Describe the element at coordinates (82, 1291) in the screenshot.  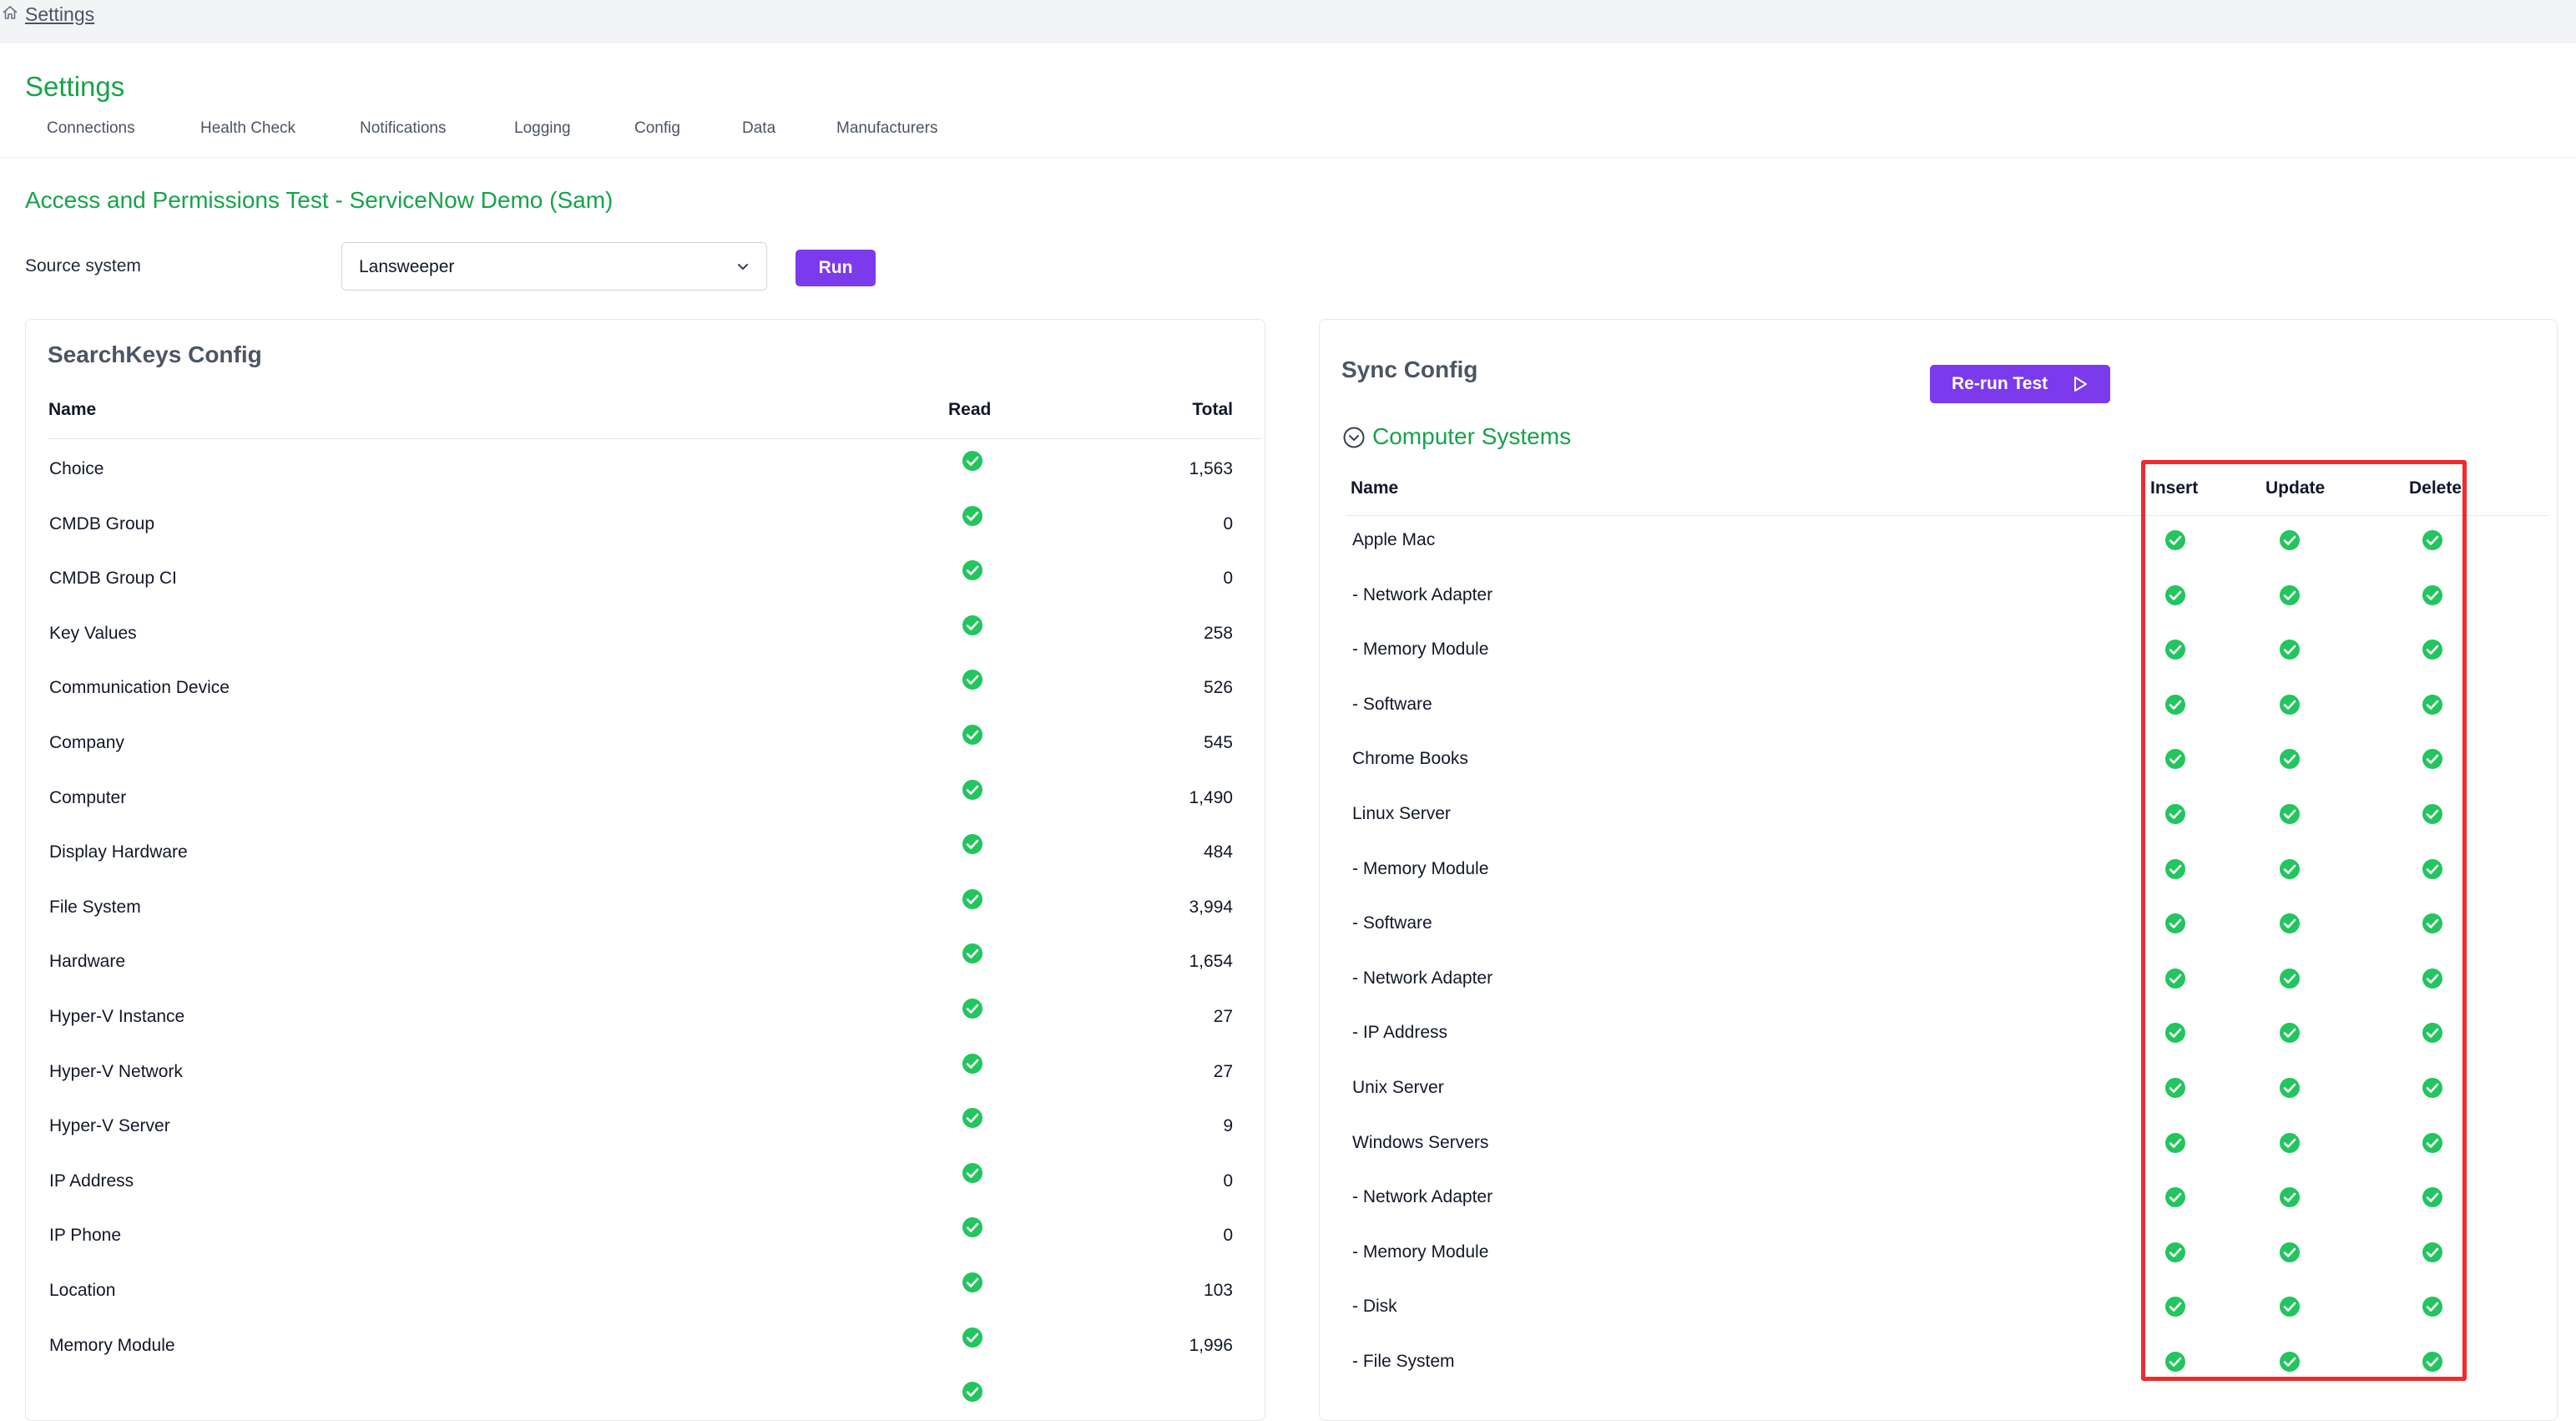
I see `row-name: Location` at that location.